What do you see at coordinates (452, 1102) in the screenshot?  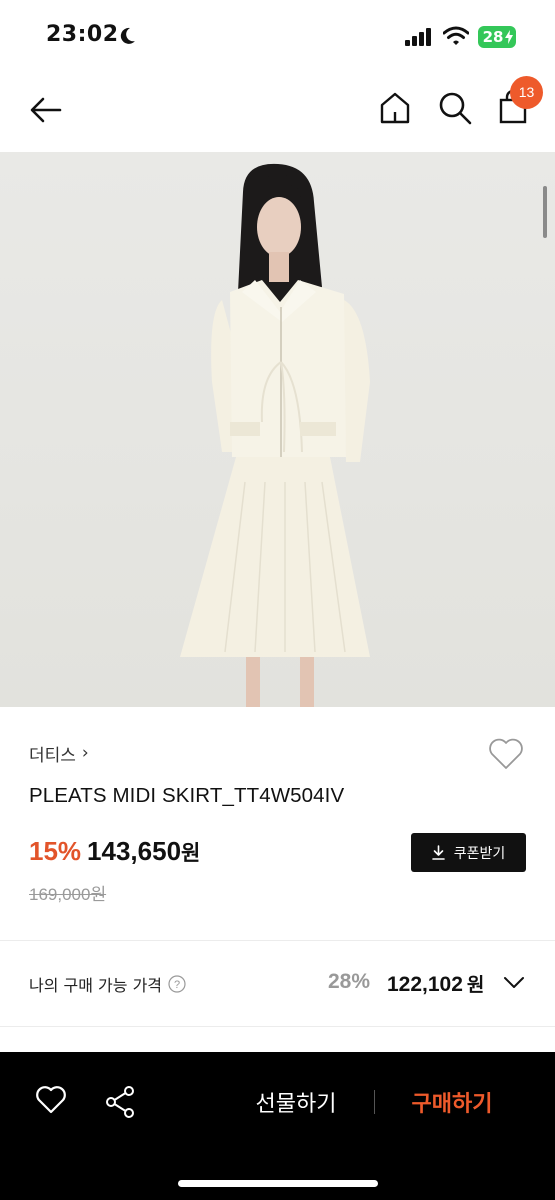 I see `buy-button: 구매하기` at bounding box center [452, 1102].